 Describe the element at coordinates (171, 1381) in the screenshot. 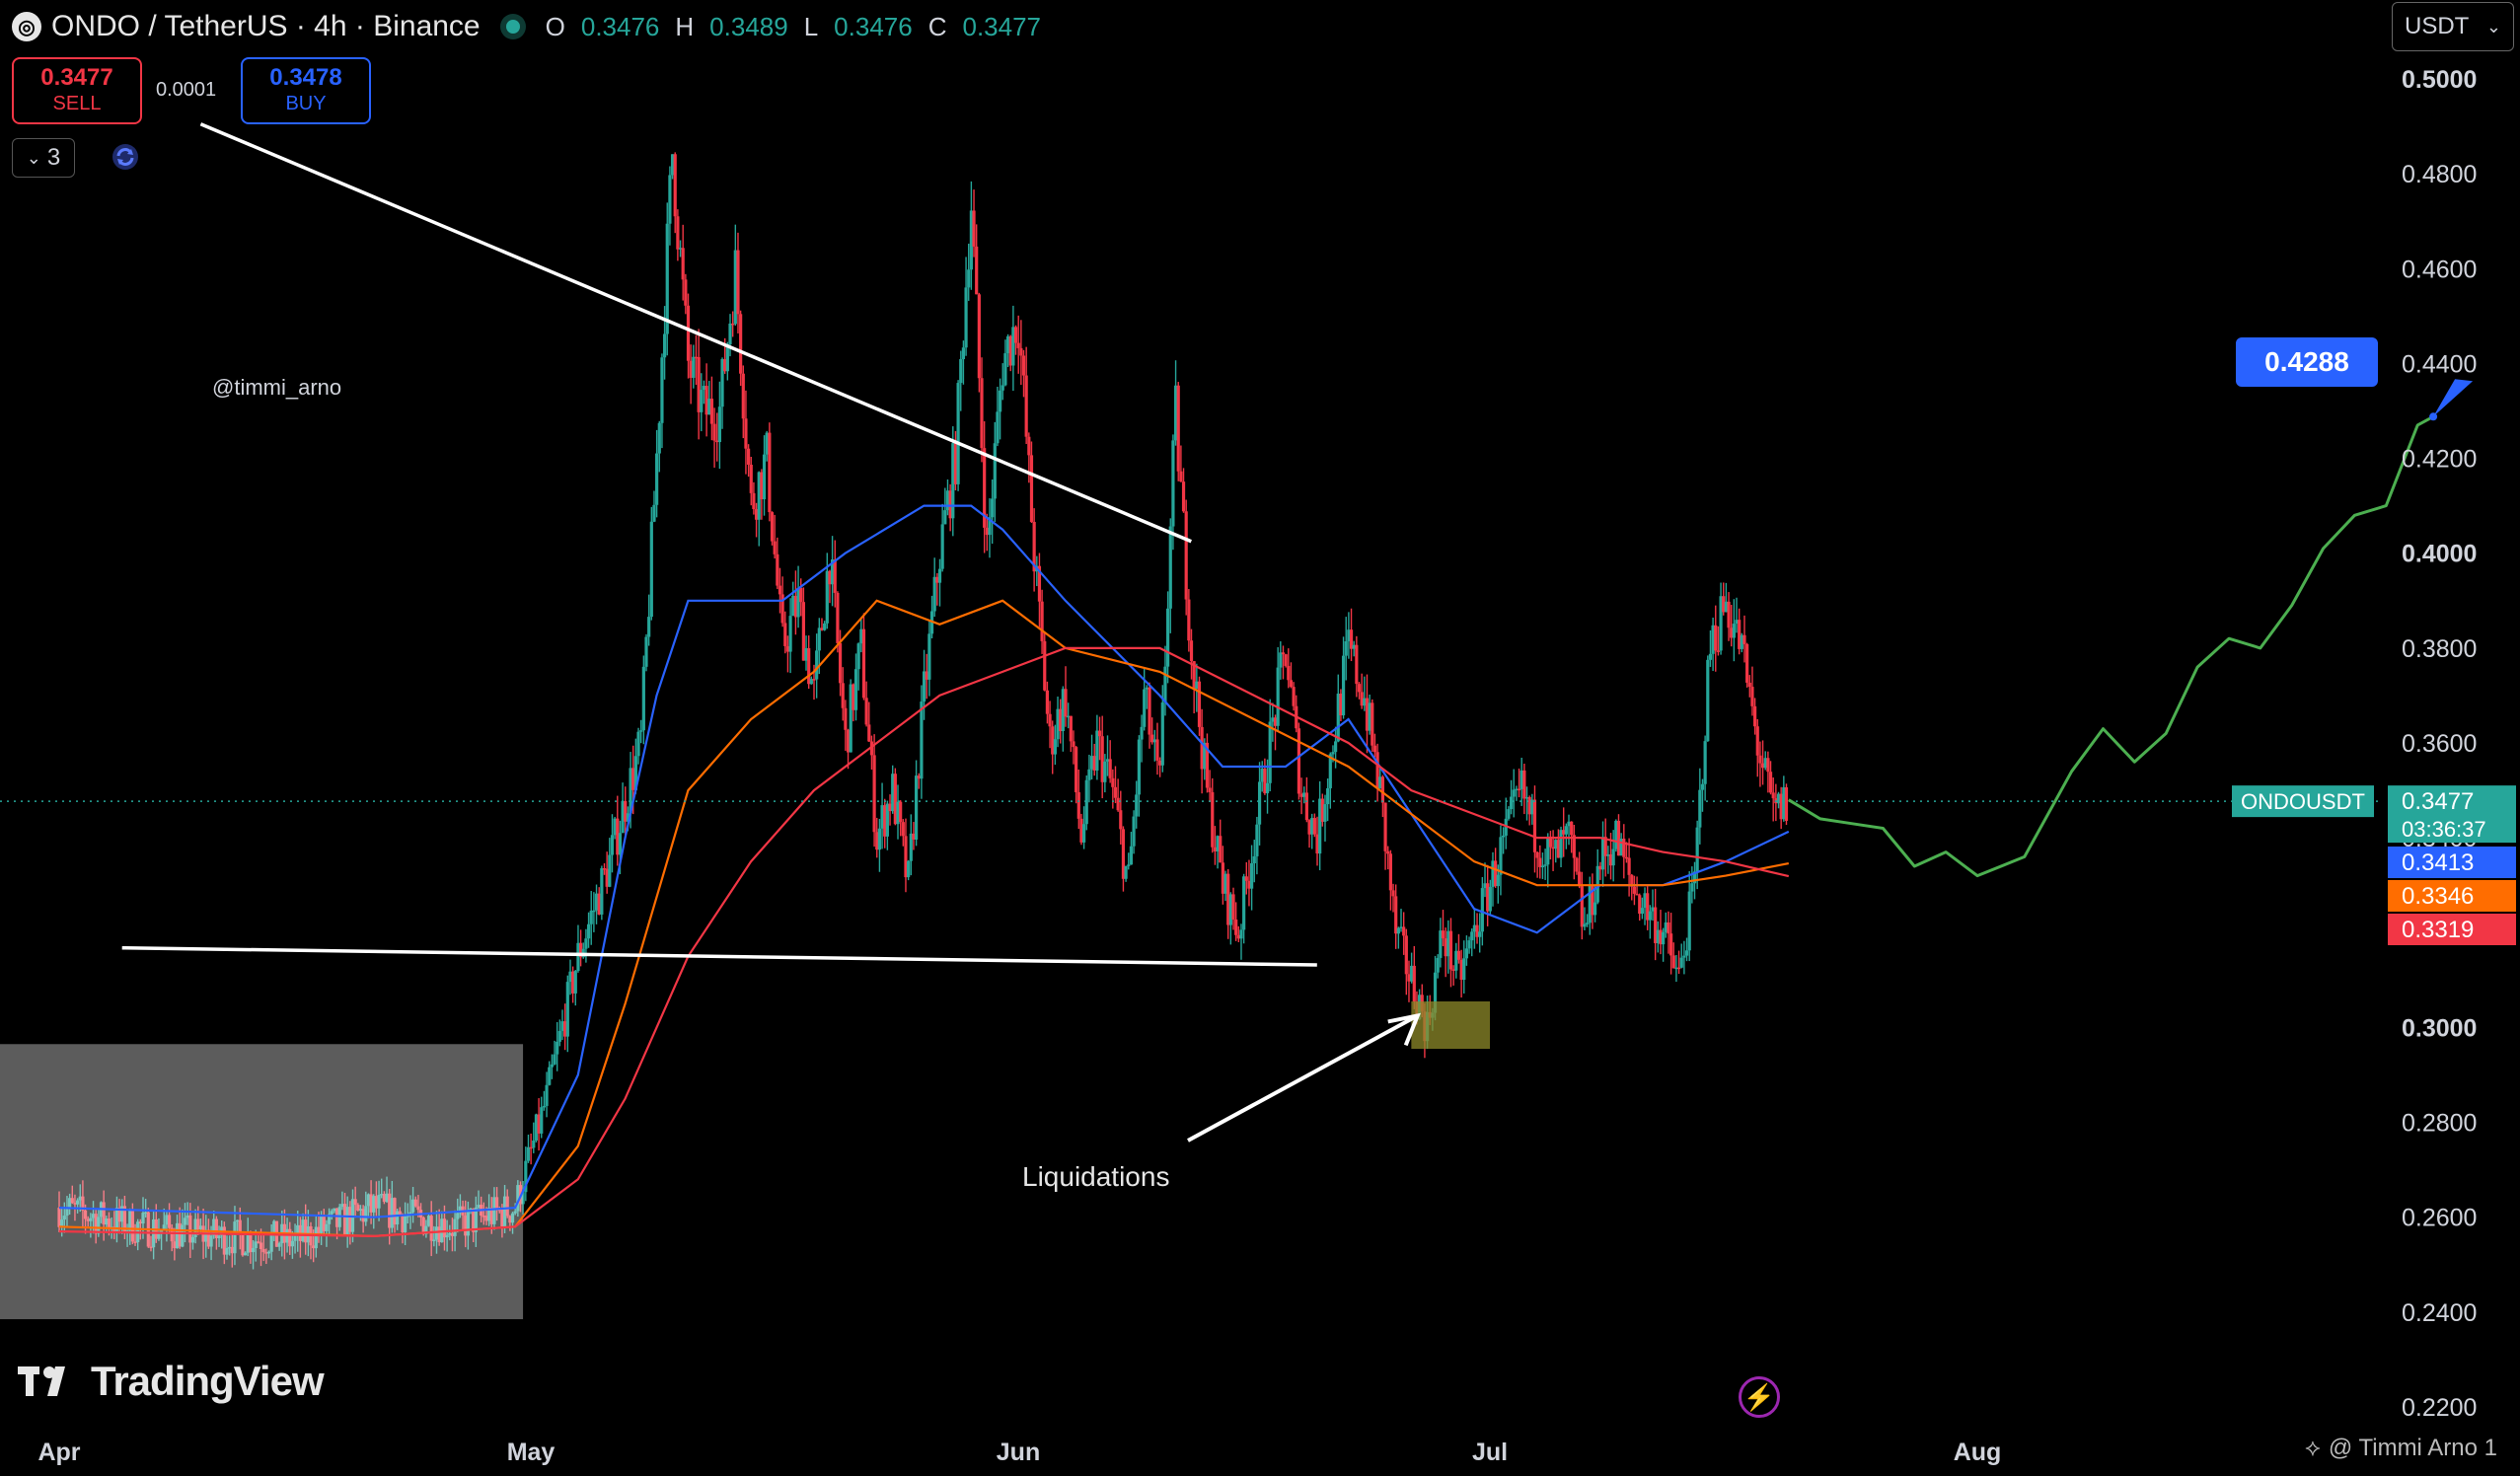

I see `tradingview-logo: TradingView` at that location.